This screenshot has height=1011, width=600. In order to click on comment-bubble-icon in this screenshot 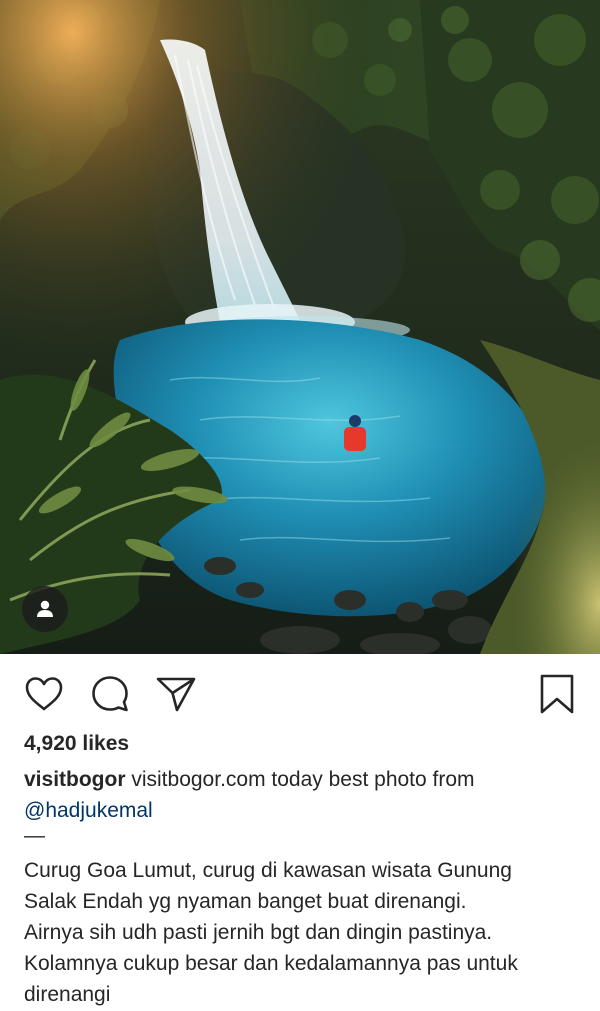, I will do `click(110, 694)`.